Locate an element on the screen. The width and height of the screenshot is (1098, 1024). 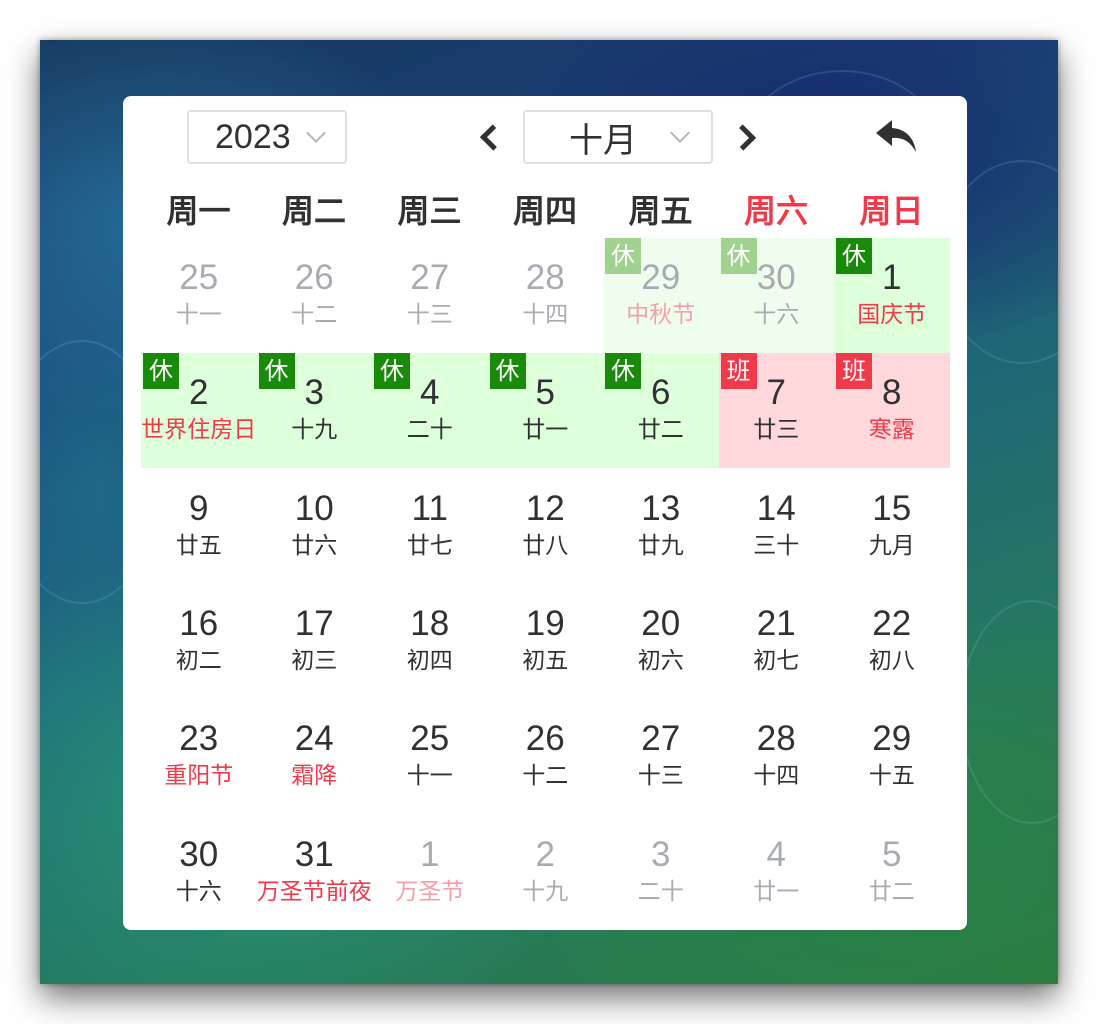
day-cell: 31 万圣节前夜 is located at coordinates (315, 872).